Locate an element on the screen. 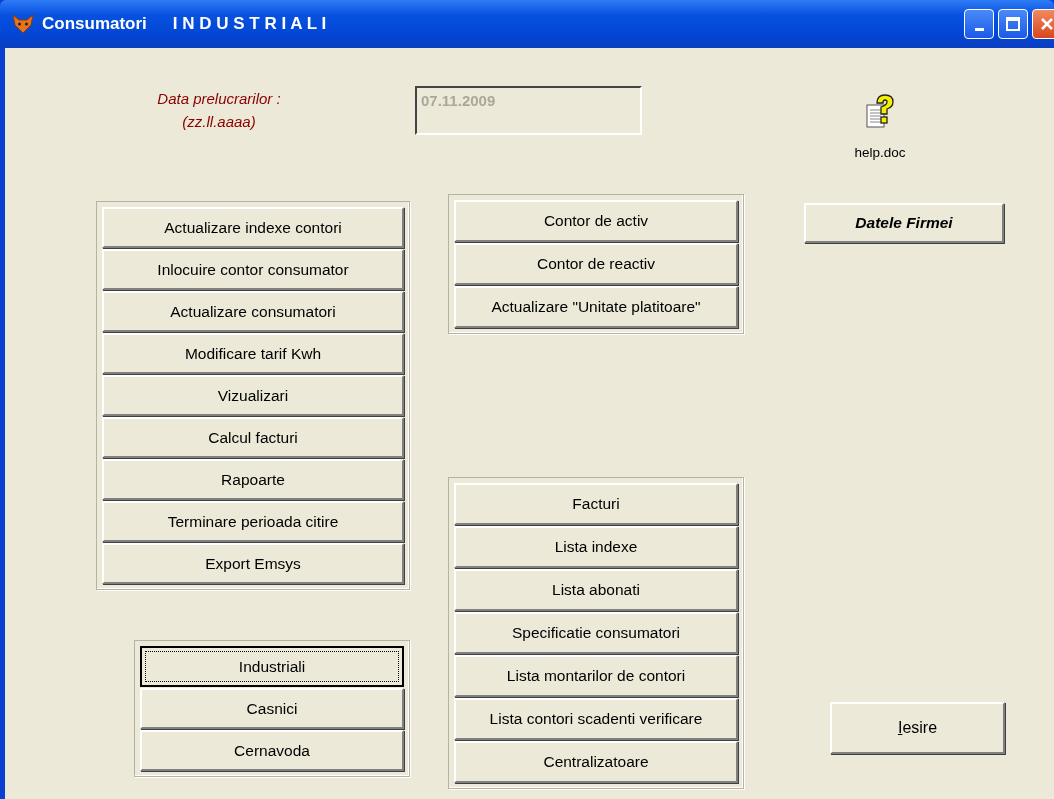 The width and height of the screenshot is (1054, 799). meter-button: Contor de activ is located at coordinates (596, 221).